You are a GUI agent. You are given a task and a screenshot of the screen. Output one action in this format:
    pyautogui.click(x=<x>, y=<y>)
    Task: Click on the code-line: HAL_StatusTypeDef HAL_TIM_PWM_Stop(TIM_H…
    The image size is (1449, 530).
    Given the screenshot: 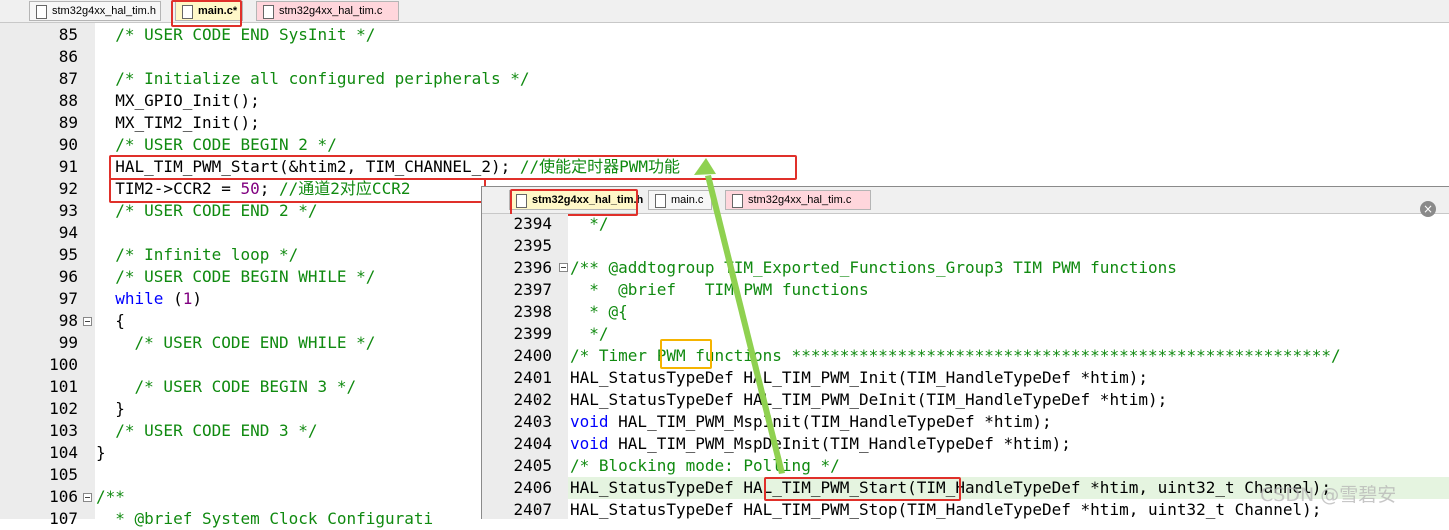 What is the action you would take?
    pyautogui.click(x=945, y=509)
    